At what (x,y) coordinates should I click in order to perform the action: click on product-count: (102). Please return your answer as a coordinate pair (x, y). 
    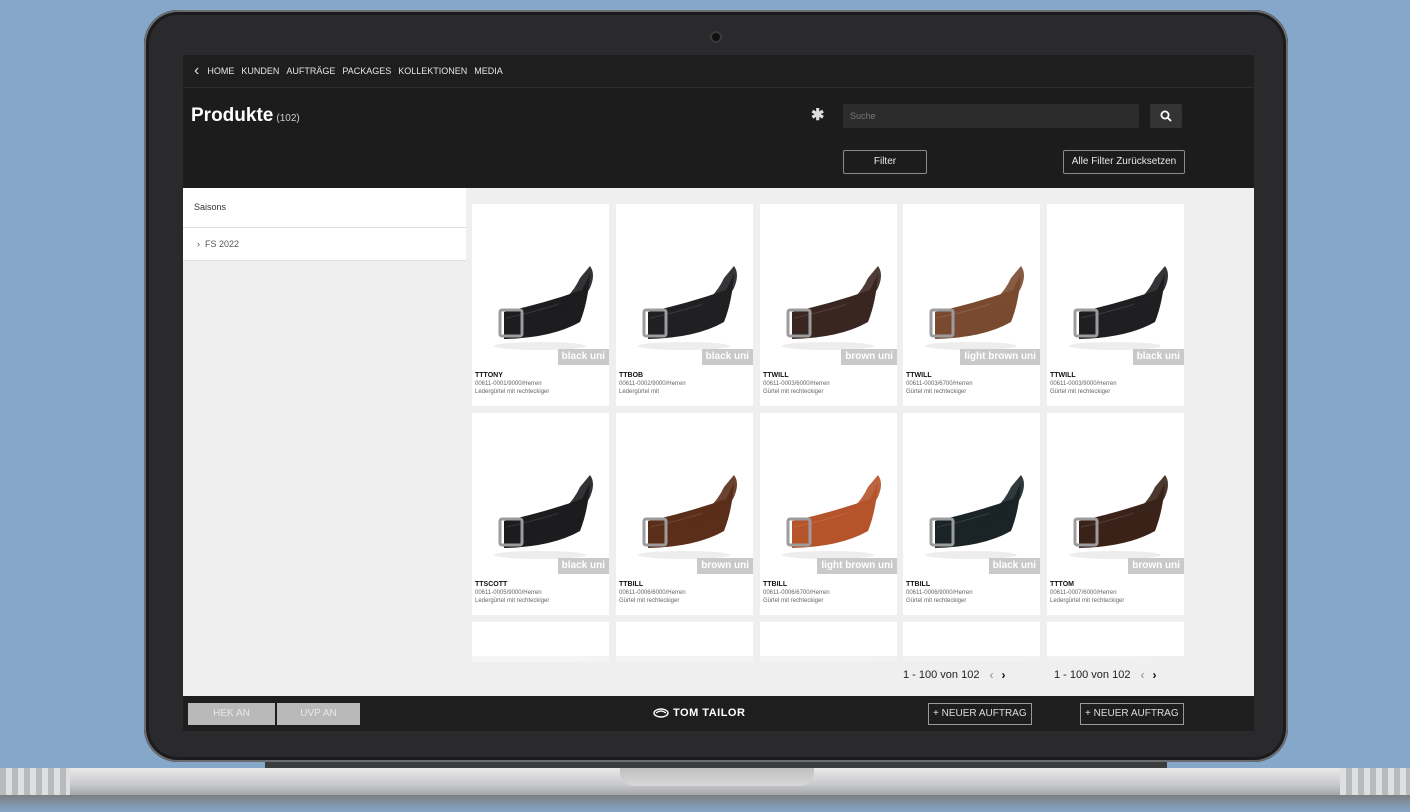
    Looking at the image, I should click on (288, 118).